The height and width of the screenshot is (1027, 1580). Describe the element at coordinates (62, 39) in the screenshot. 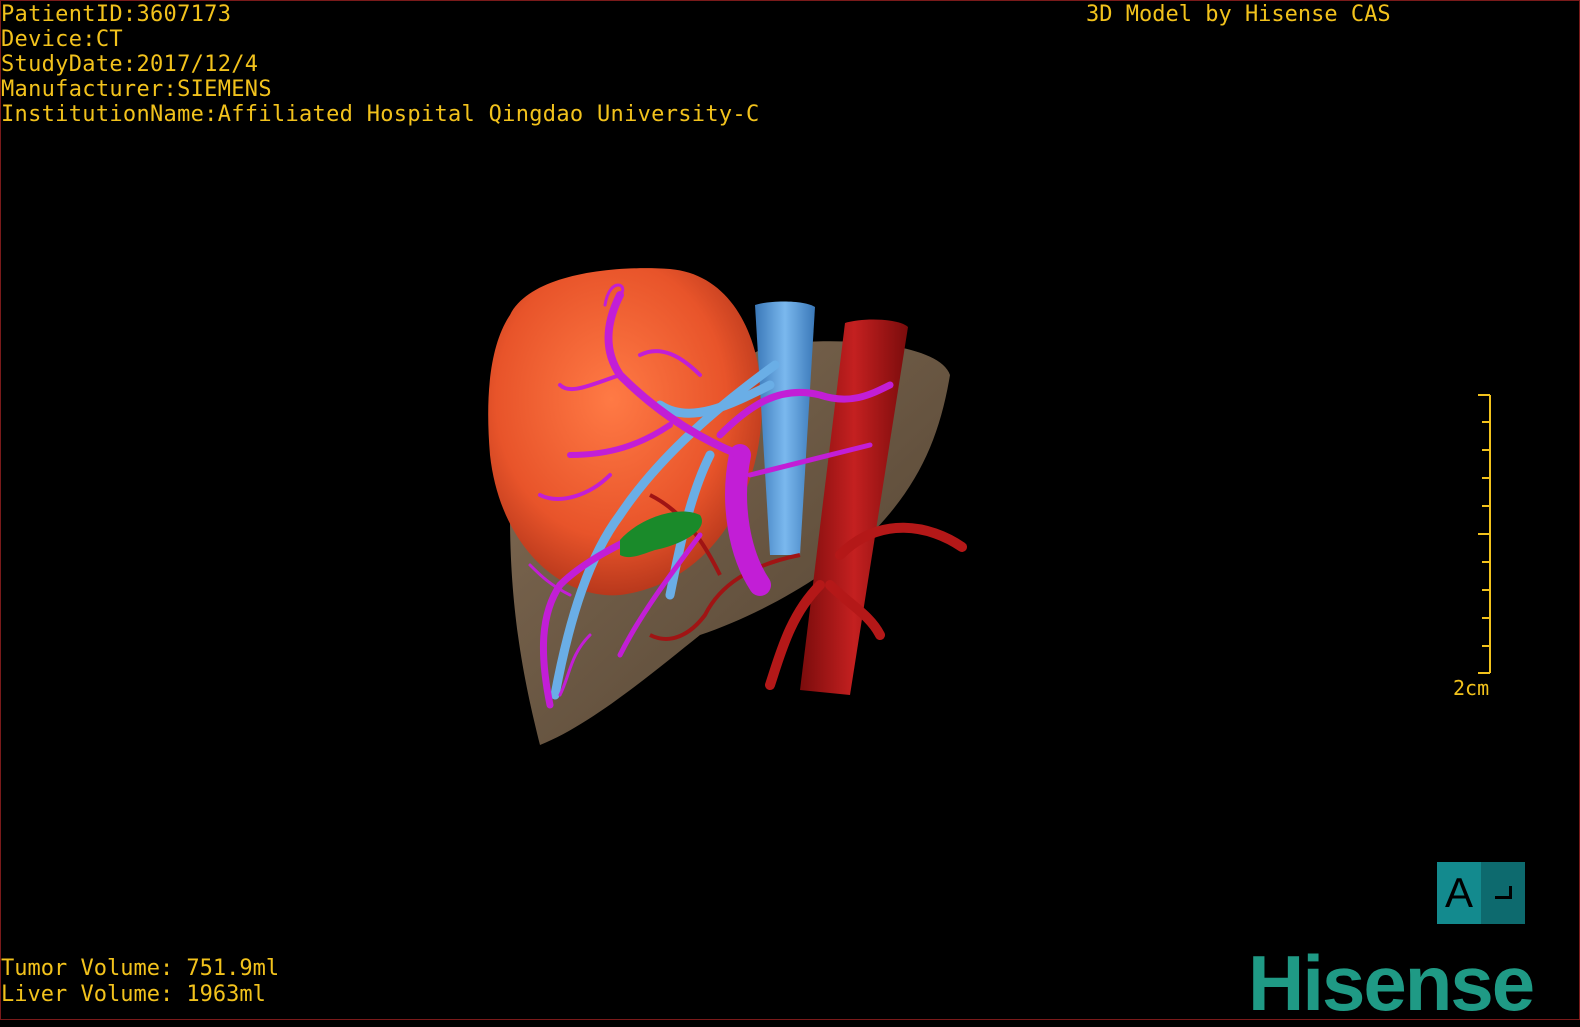

I see `device: Device:CT` at that location.